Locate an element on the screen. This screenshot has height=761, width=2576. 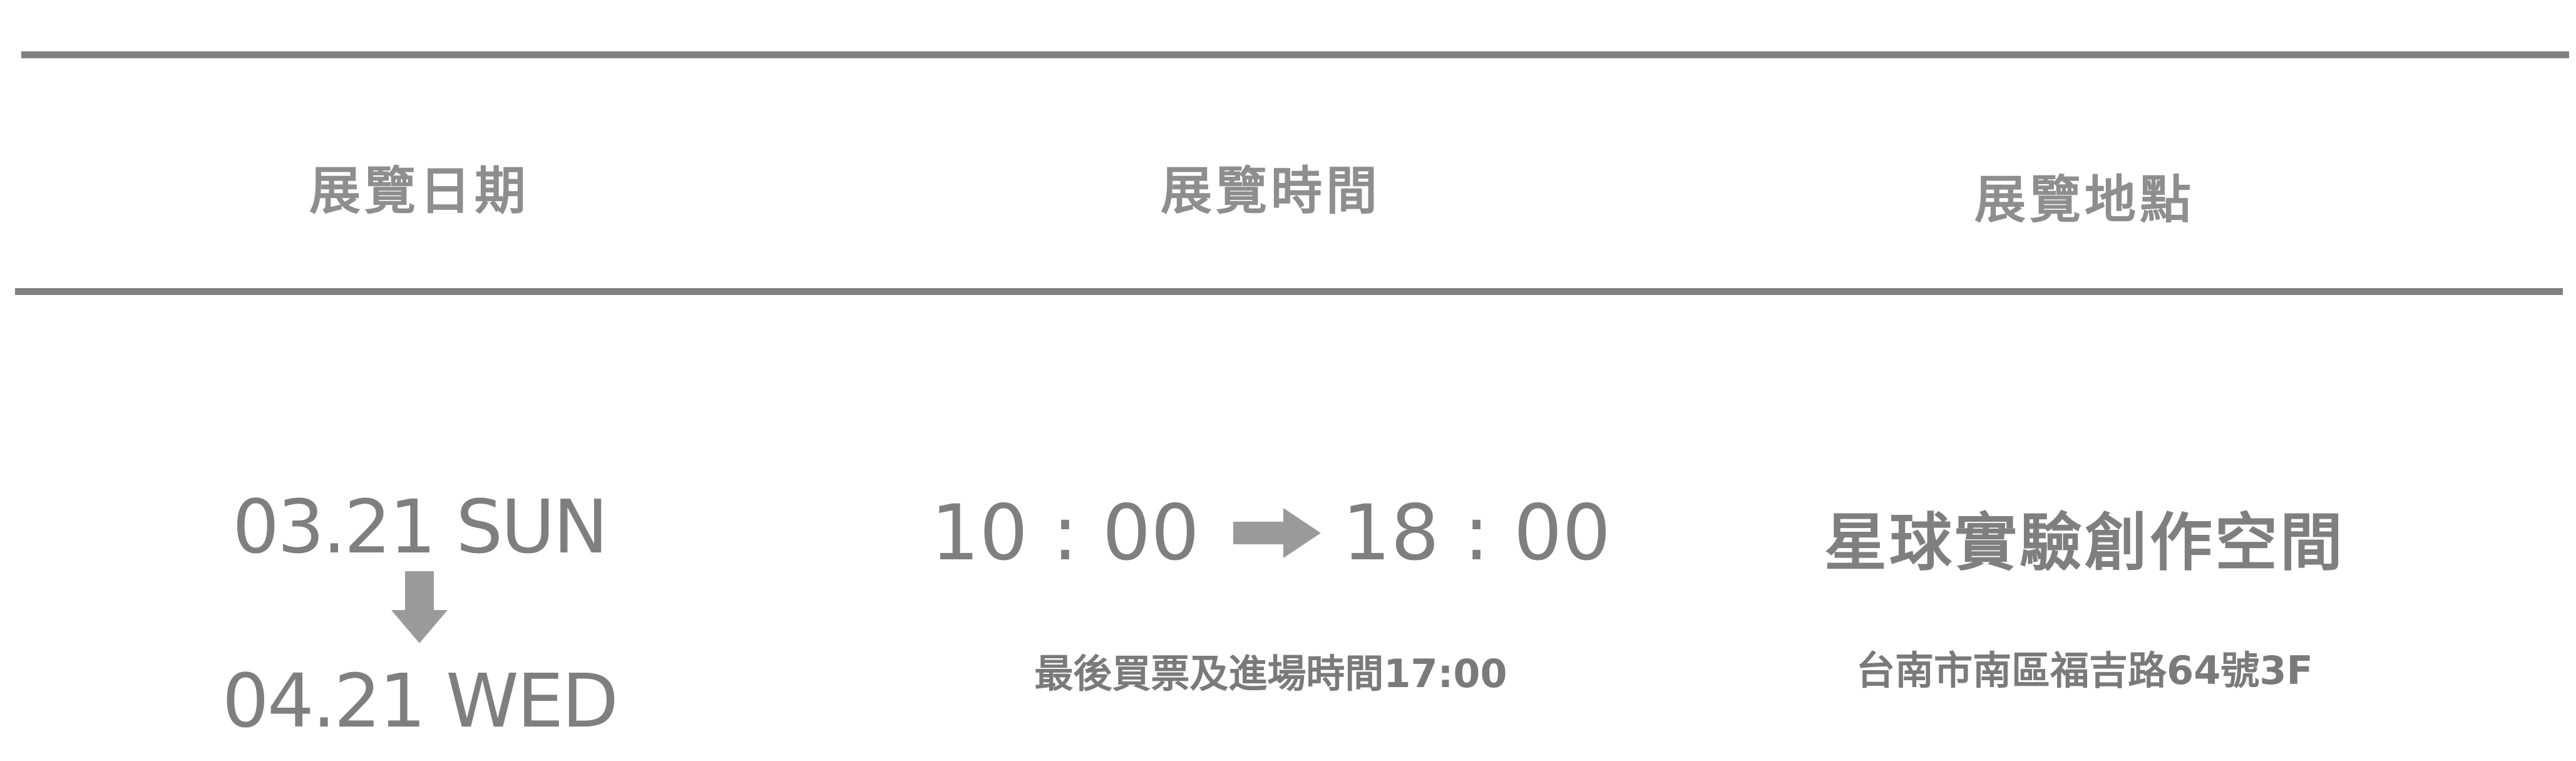
down-arrow-icon is located at coordinates (419, 607).